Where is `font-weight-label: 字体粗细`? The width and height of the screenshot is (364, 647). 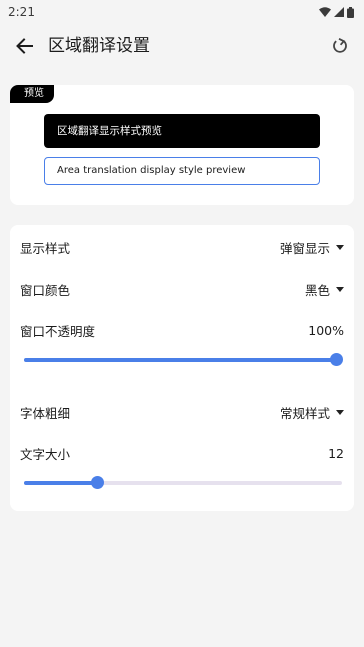
font-weight-label: 字体粗细 is located at coordinates (45, 413).